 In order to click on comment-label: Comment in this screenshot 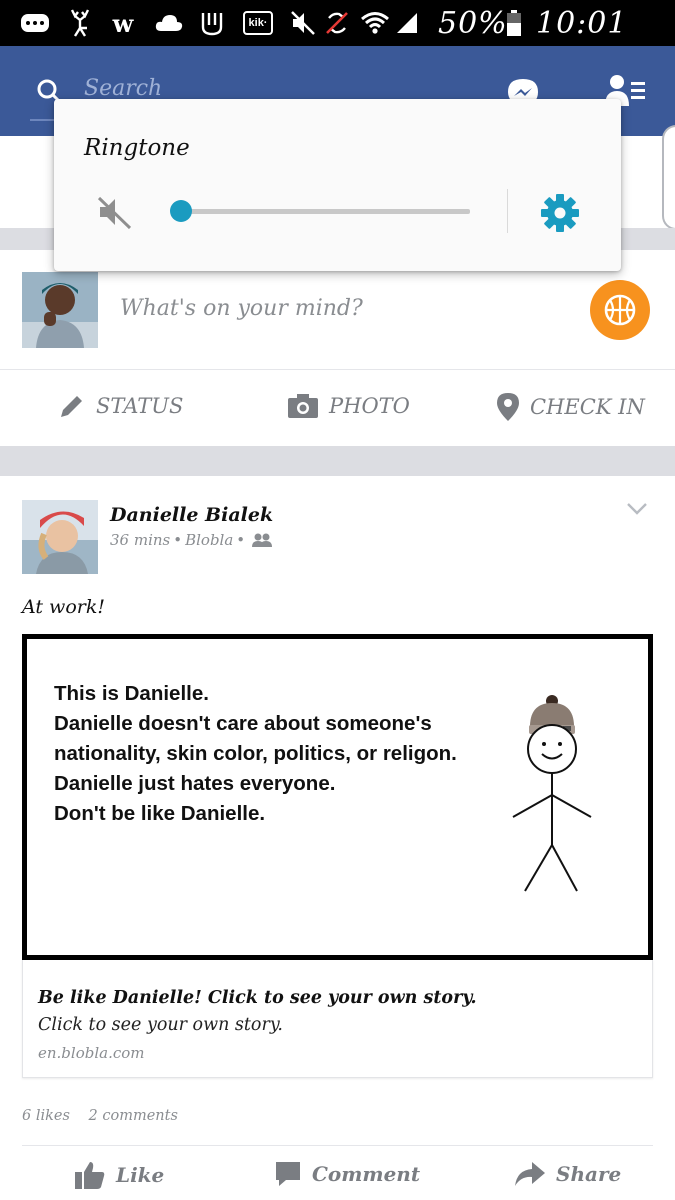, I will do `click(366, 1174)`.